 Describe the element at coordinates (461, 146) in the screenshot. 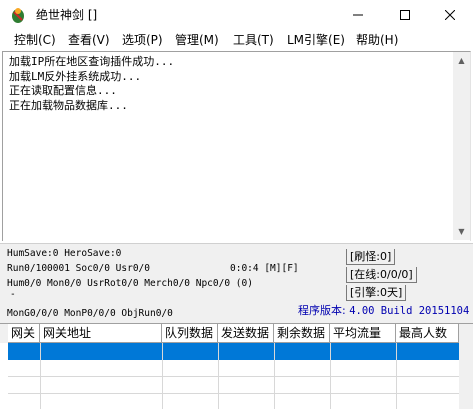

I see `log-scrollbar: ▲ ▼` at that location.